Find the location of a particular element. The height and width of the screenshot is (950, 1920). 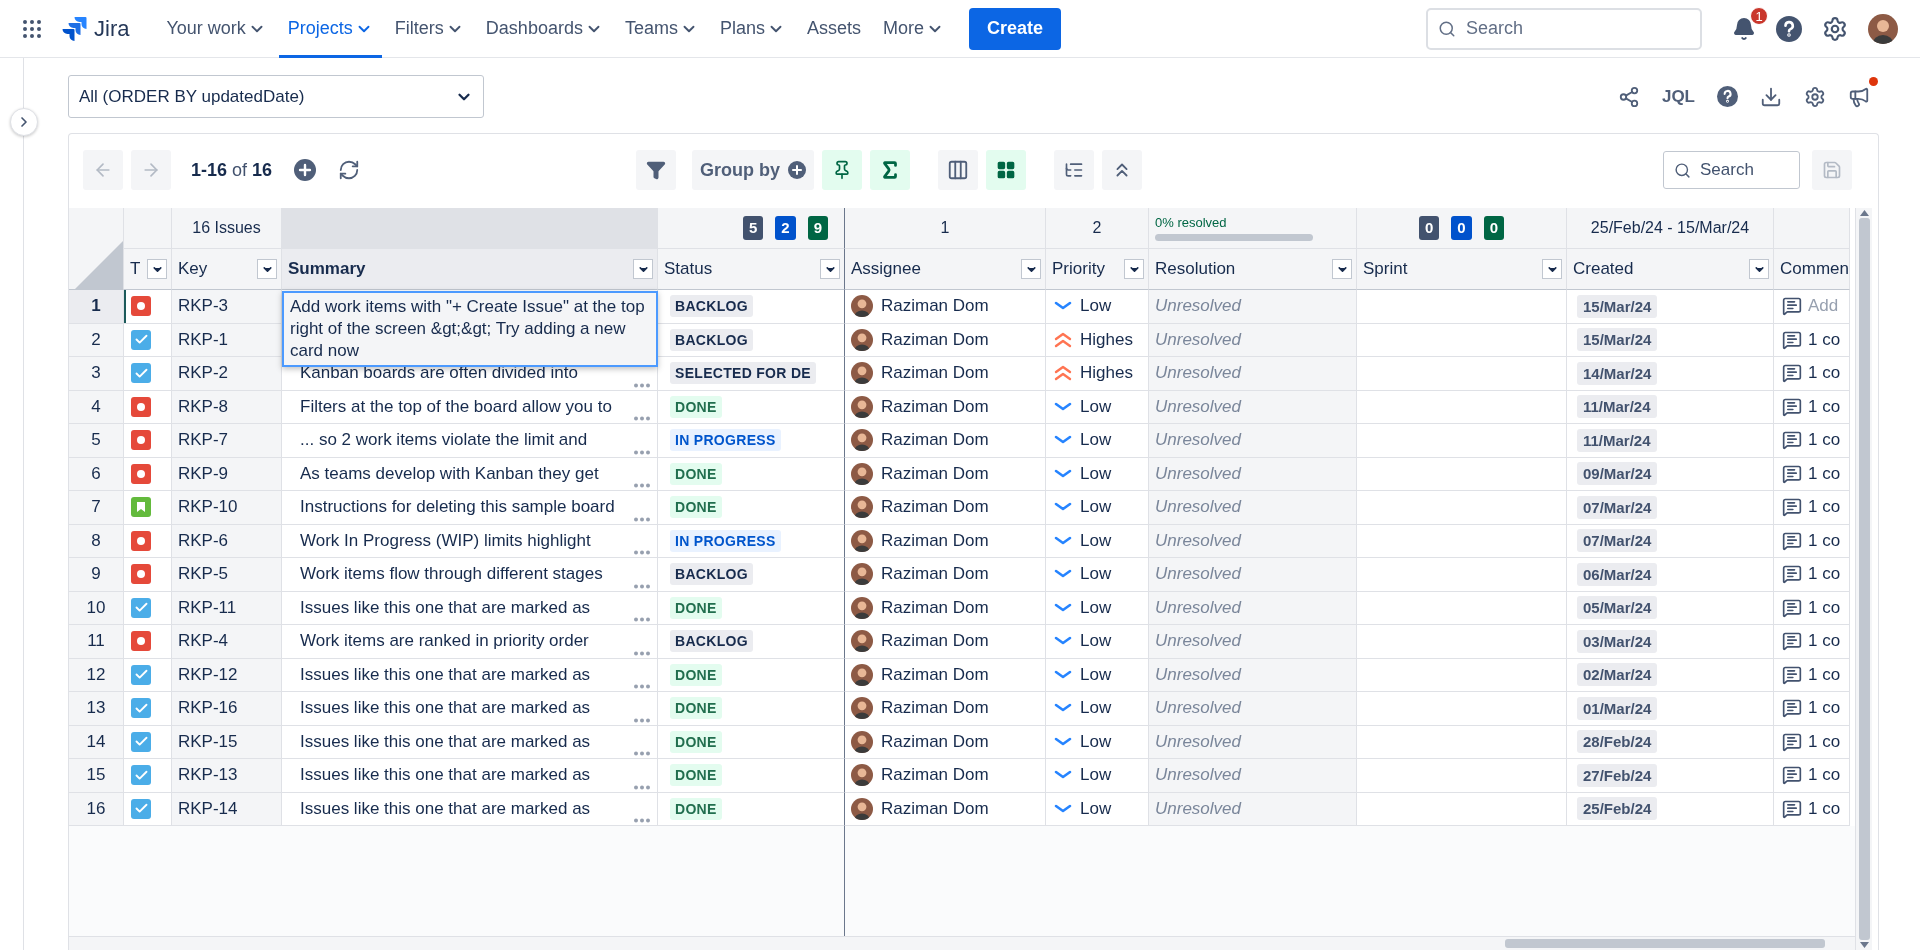

row-number: 6 is located at coordinates (96, 474).